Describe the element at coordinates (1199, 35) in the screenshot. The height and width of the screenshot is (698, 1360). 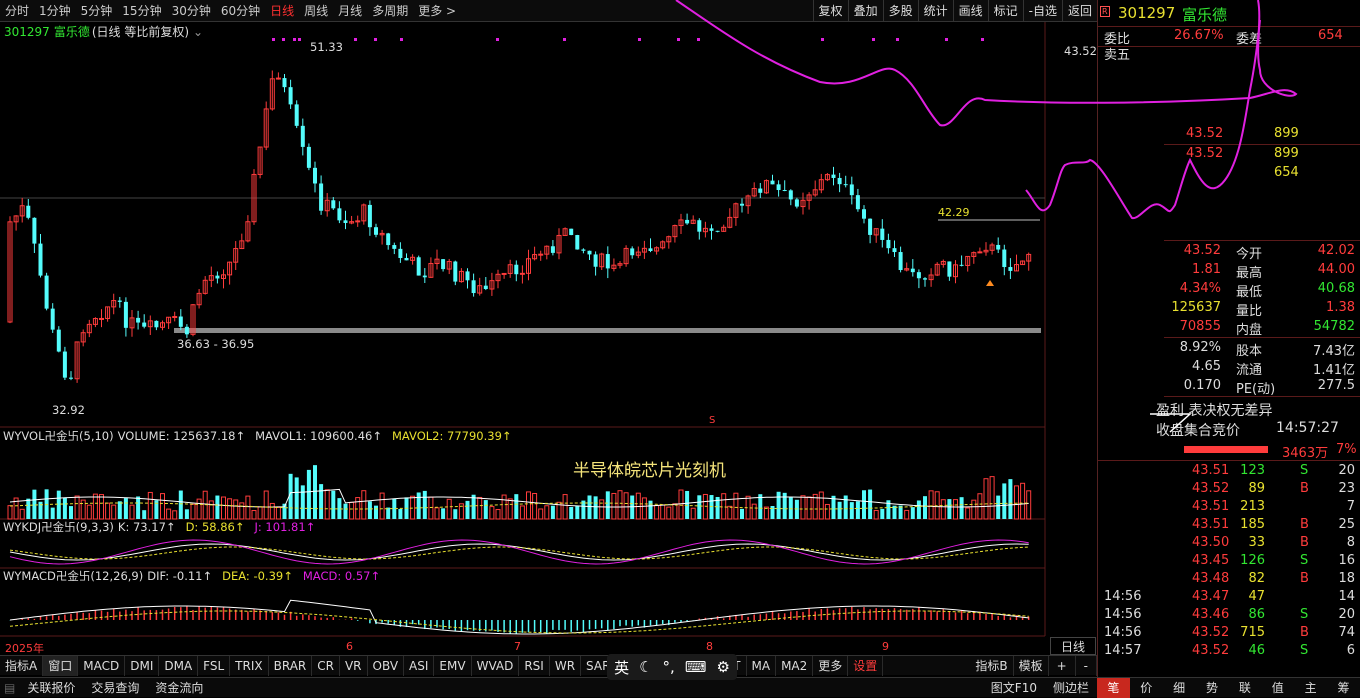
I see `weibi-value: 26.67%` at that location.